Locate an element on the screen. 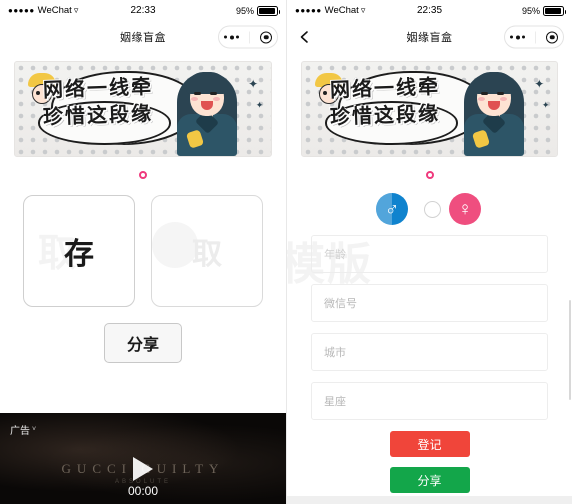 This screenshot has height=504, width=572. female-symbol: ♀ is located at coordinates (465, 209).